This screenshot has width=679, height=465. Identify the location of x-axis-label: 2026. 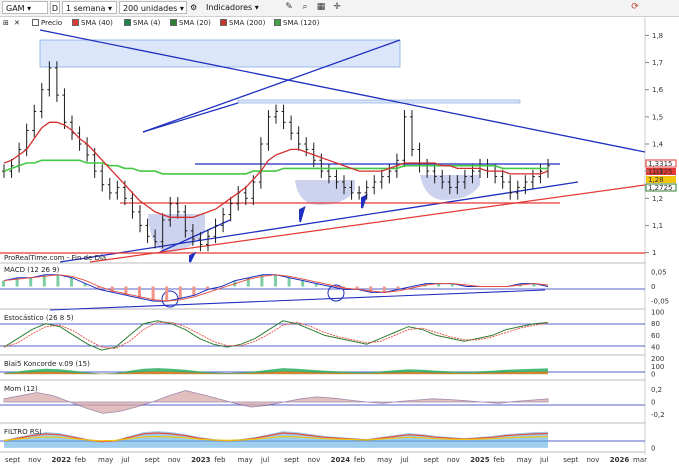
(620, 460).